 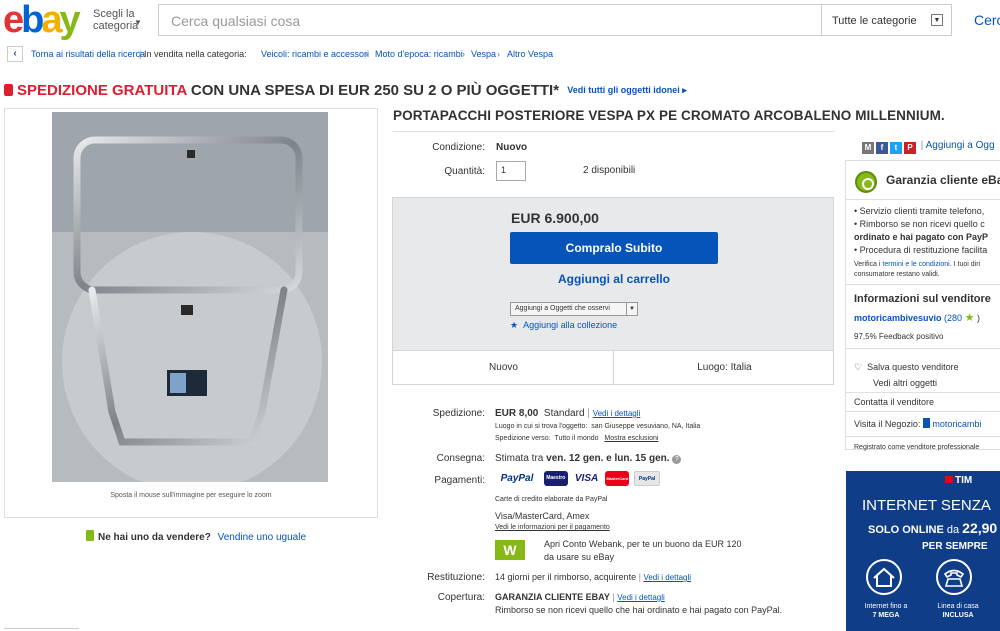 What do you see at coordinates (456, 577) in the screenshot?
I see `returns-label: Restituzione:` at bounding box center [456, 577].